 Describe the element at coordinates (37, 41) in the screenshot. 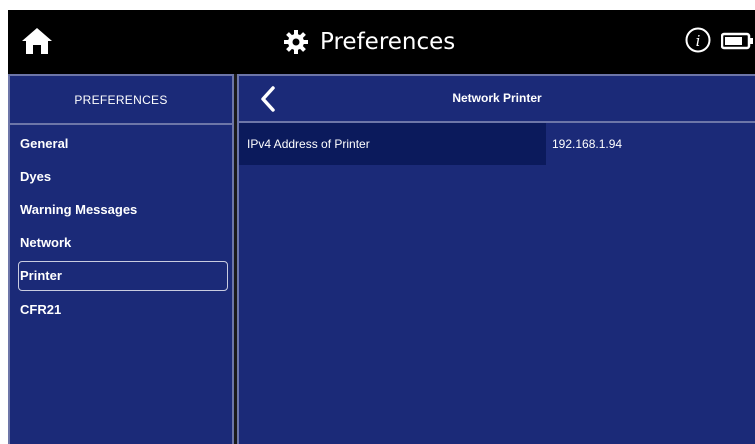

I see `home-icon` at that location.